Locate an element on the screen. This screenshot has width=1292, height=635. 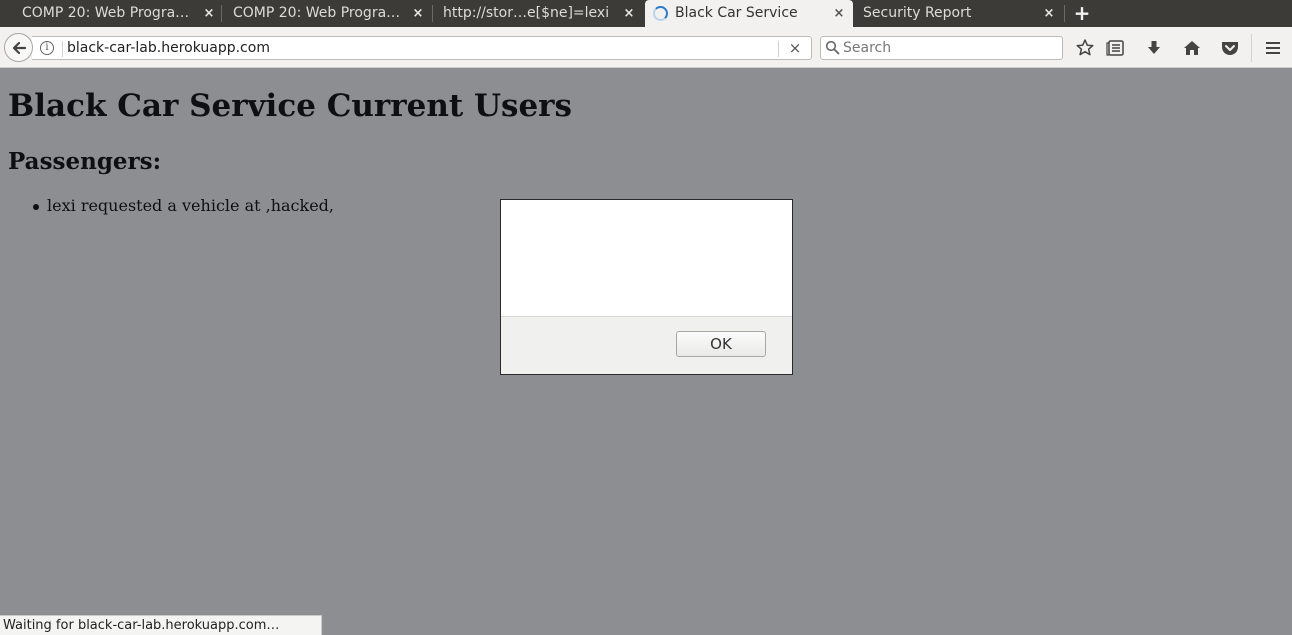
menu-icon is located at coordinates (1273, 48).